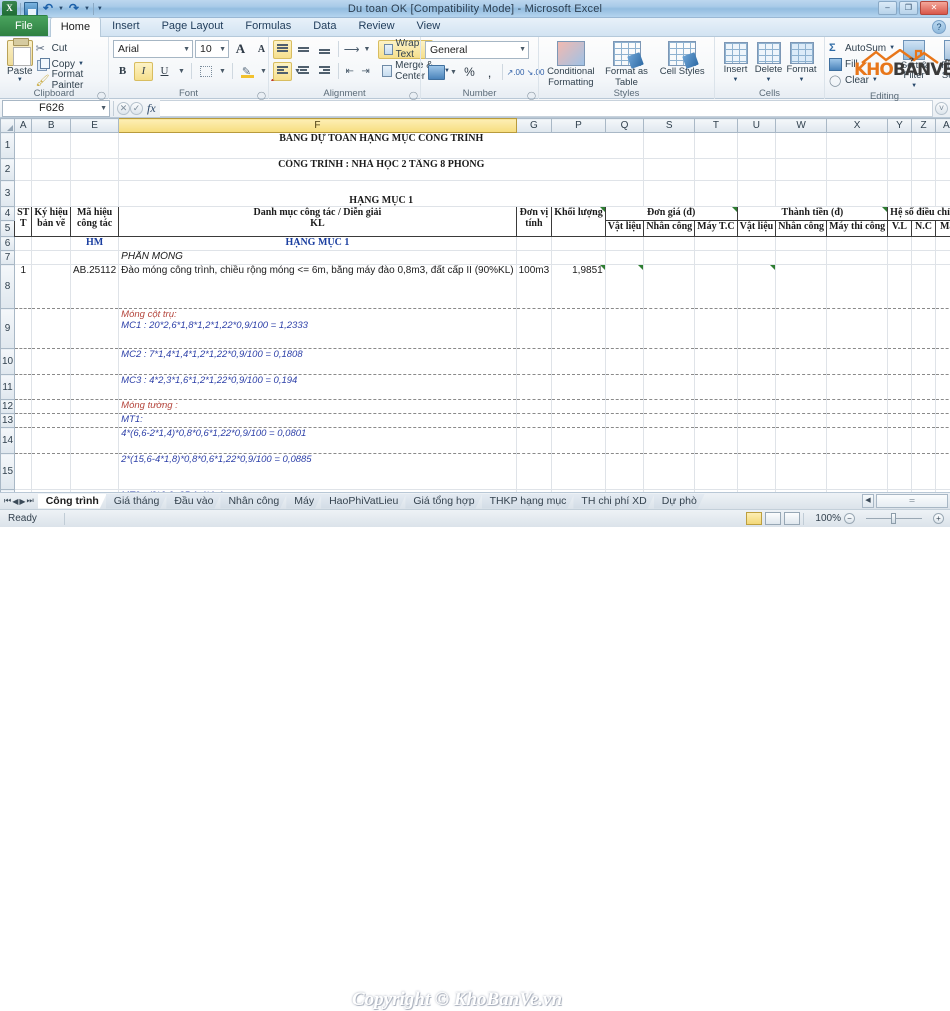 Image resolution: width=950 pixels, height=1011 pixels. Describe the element at coordinates (22, 501) in the screenshot. I see `next-sheet-icon: ▶` at that location.